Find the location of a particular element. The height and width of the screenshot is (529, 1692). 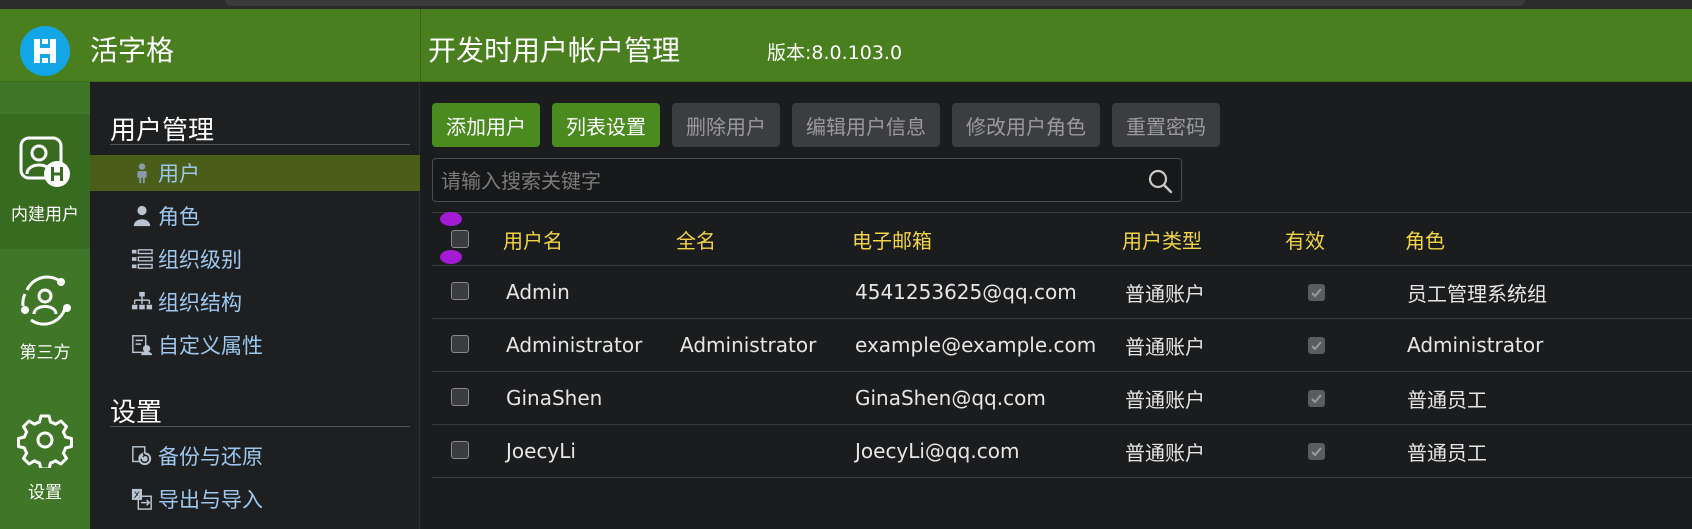

user-icon is located at coordinates (142, 173).